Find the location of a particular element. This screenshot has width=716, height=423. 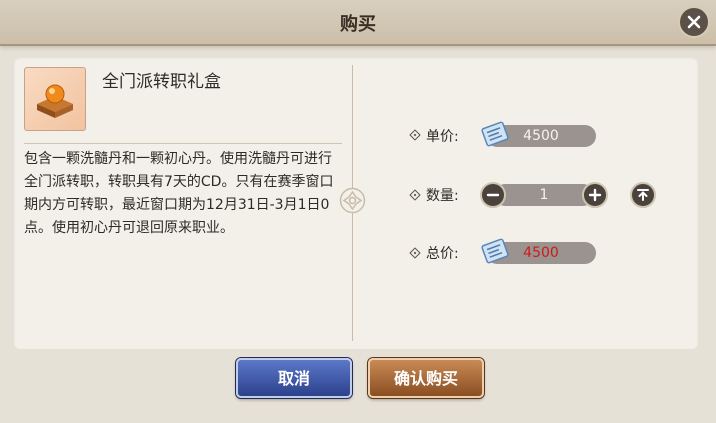

increase-button is located at coordinates (595, 195).